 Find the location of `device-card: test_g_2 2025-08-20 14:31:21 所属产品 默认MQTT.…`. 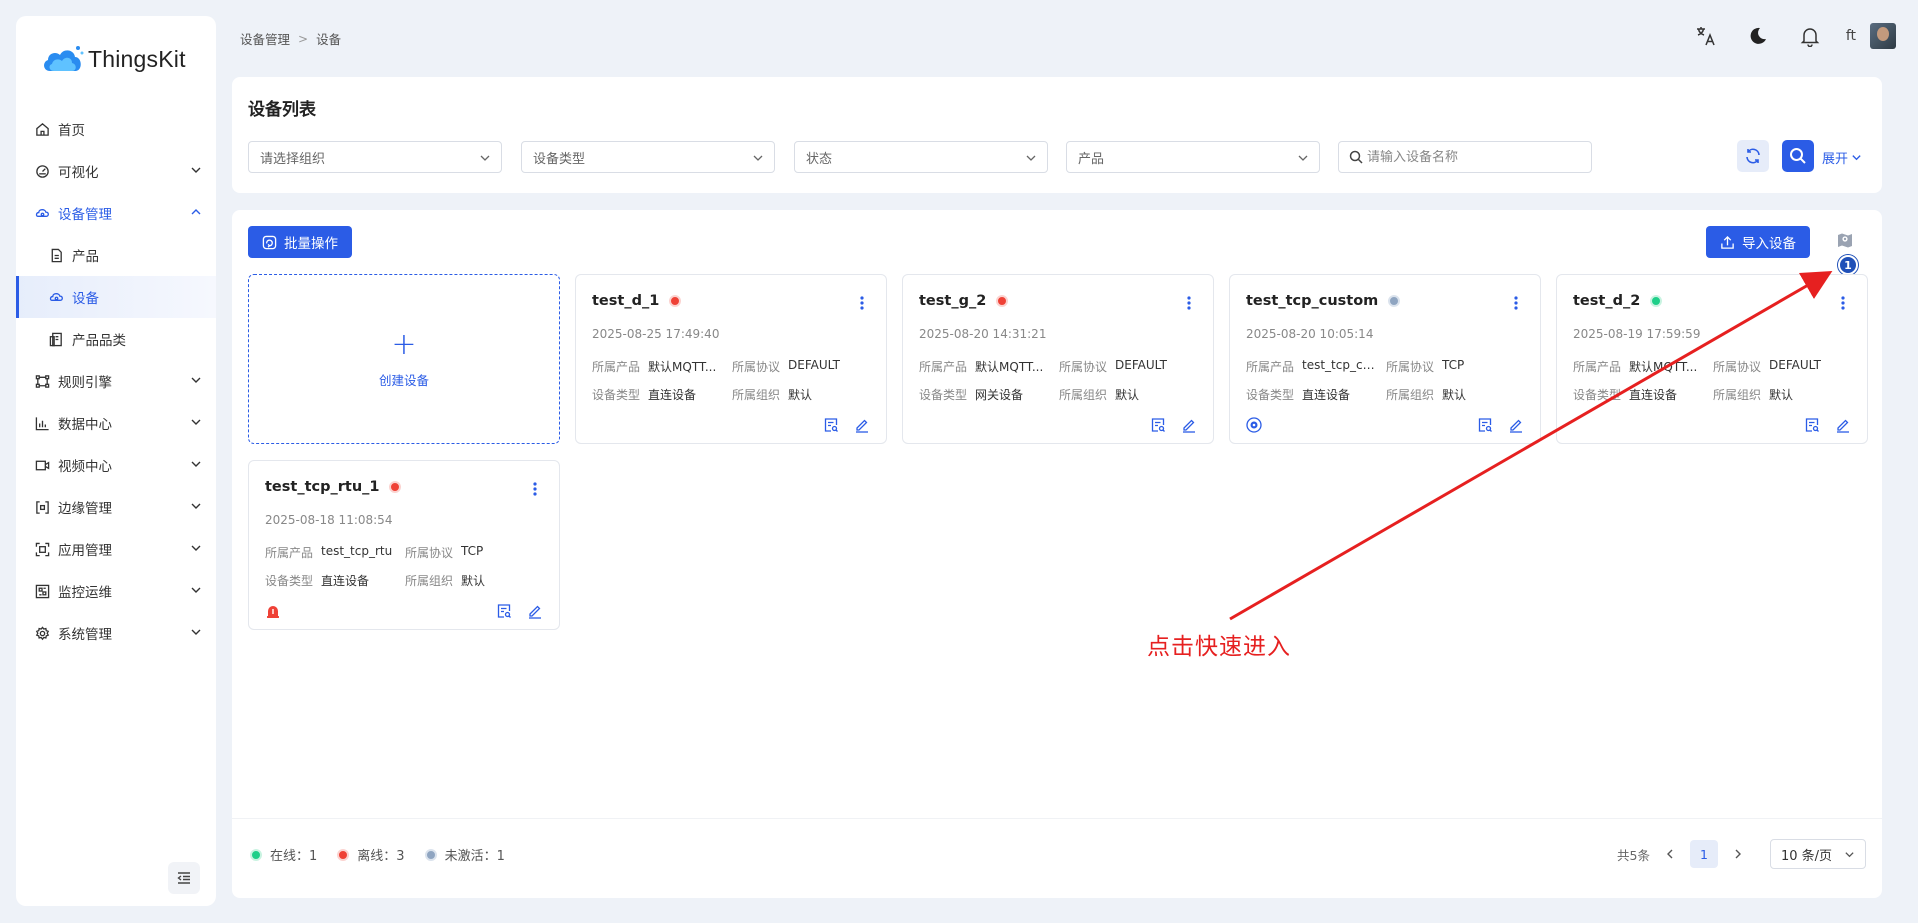

device-card: test_g_2 2025-08-20 14:31:21 所属产品 默认MQTT.… is located at coordinates (1058, 359).